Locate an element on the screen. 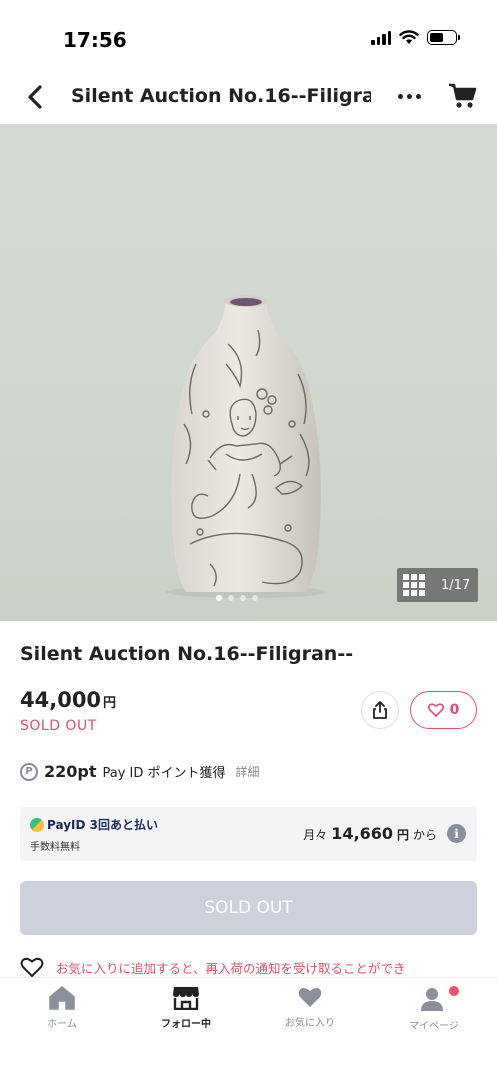 The height and width of the screenshot is (1080, 497). favorite-button: 0 is located at coordinates (443, 710).